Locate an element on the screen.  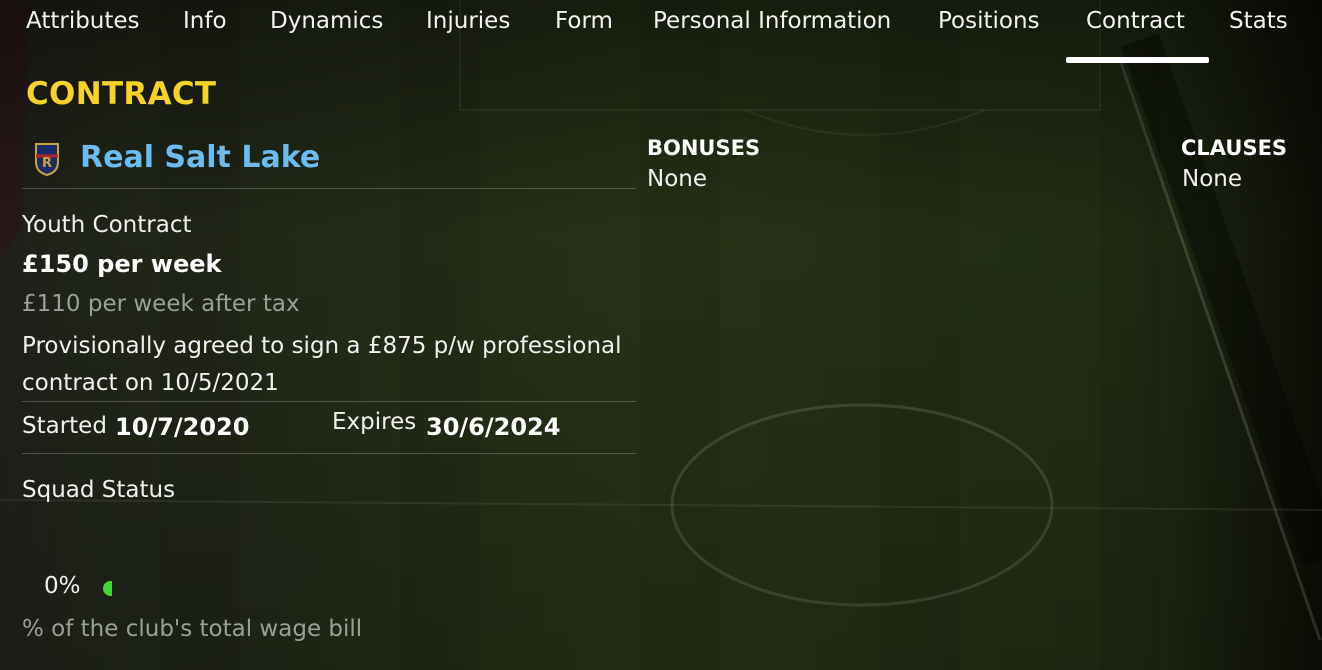
tab-injuries: Injuries is located at coordinates (468, 21).